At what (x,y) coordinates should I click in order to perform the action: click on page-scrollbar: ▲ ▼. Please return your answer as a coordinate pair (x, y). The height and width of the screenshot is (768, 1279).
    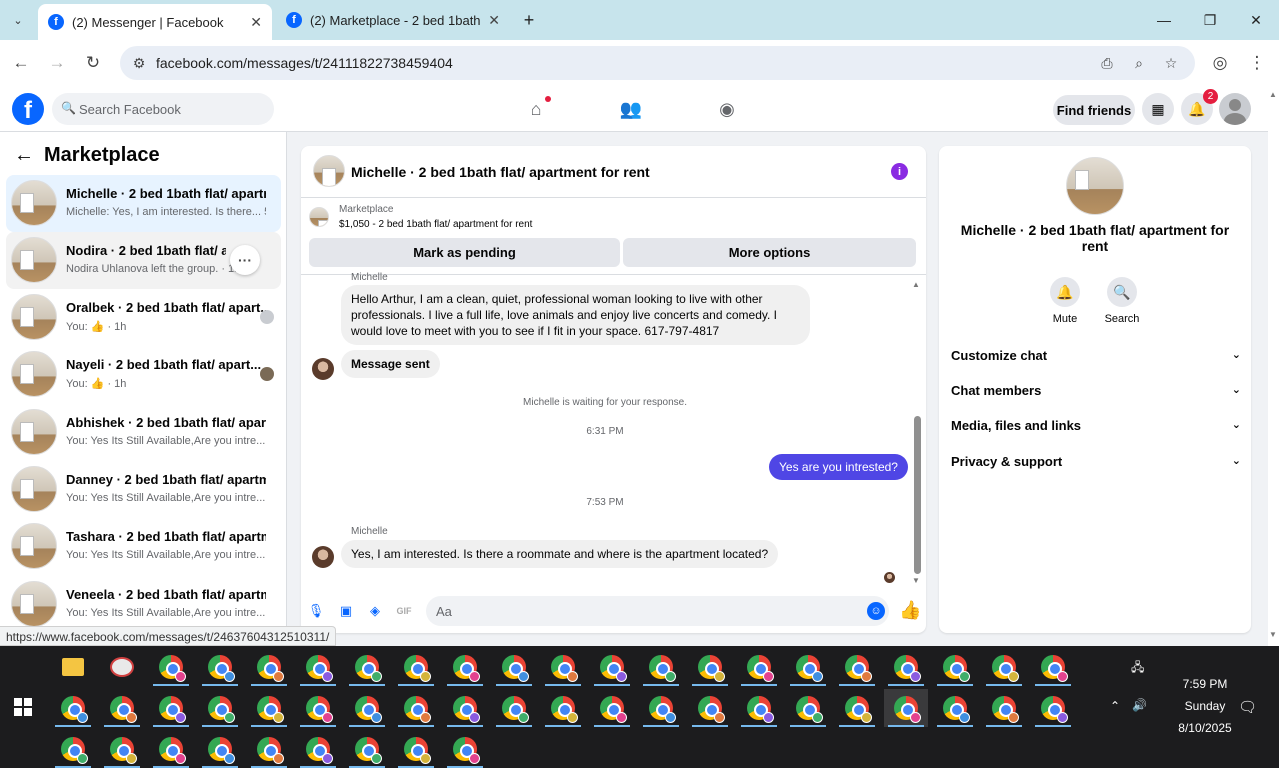
    Looking at the image, I should click on (1273, 366).